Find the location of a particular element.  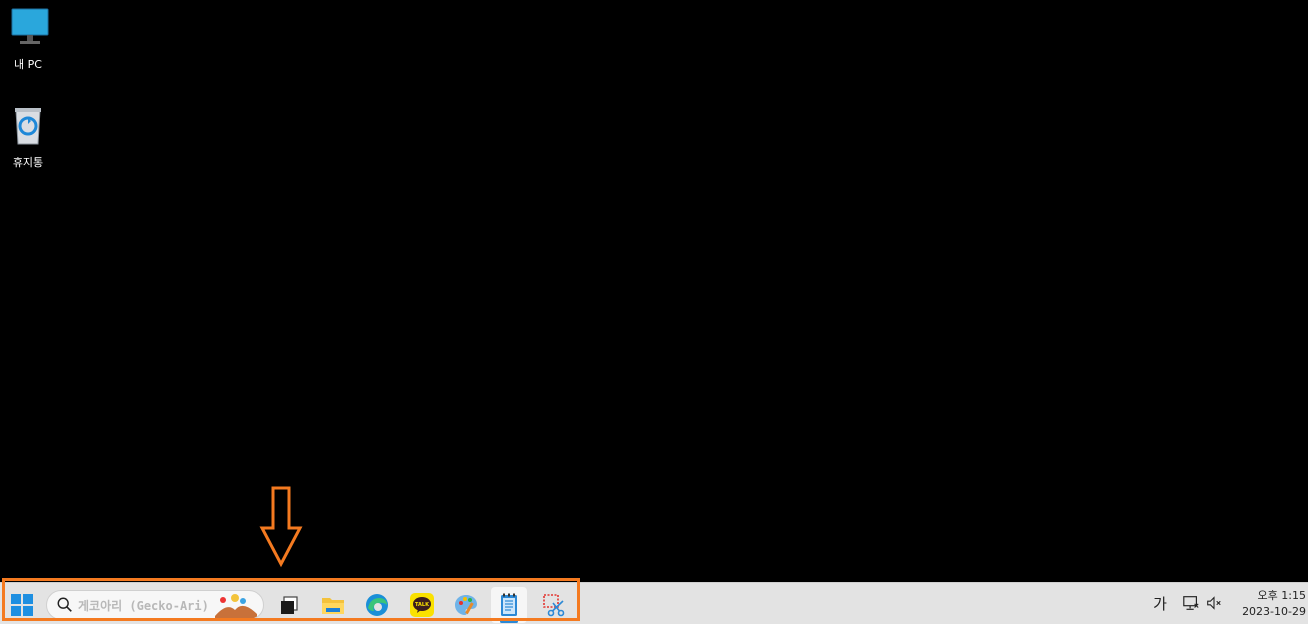

network-icon is located at coordinates (1191, 603).